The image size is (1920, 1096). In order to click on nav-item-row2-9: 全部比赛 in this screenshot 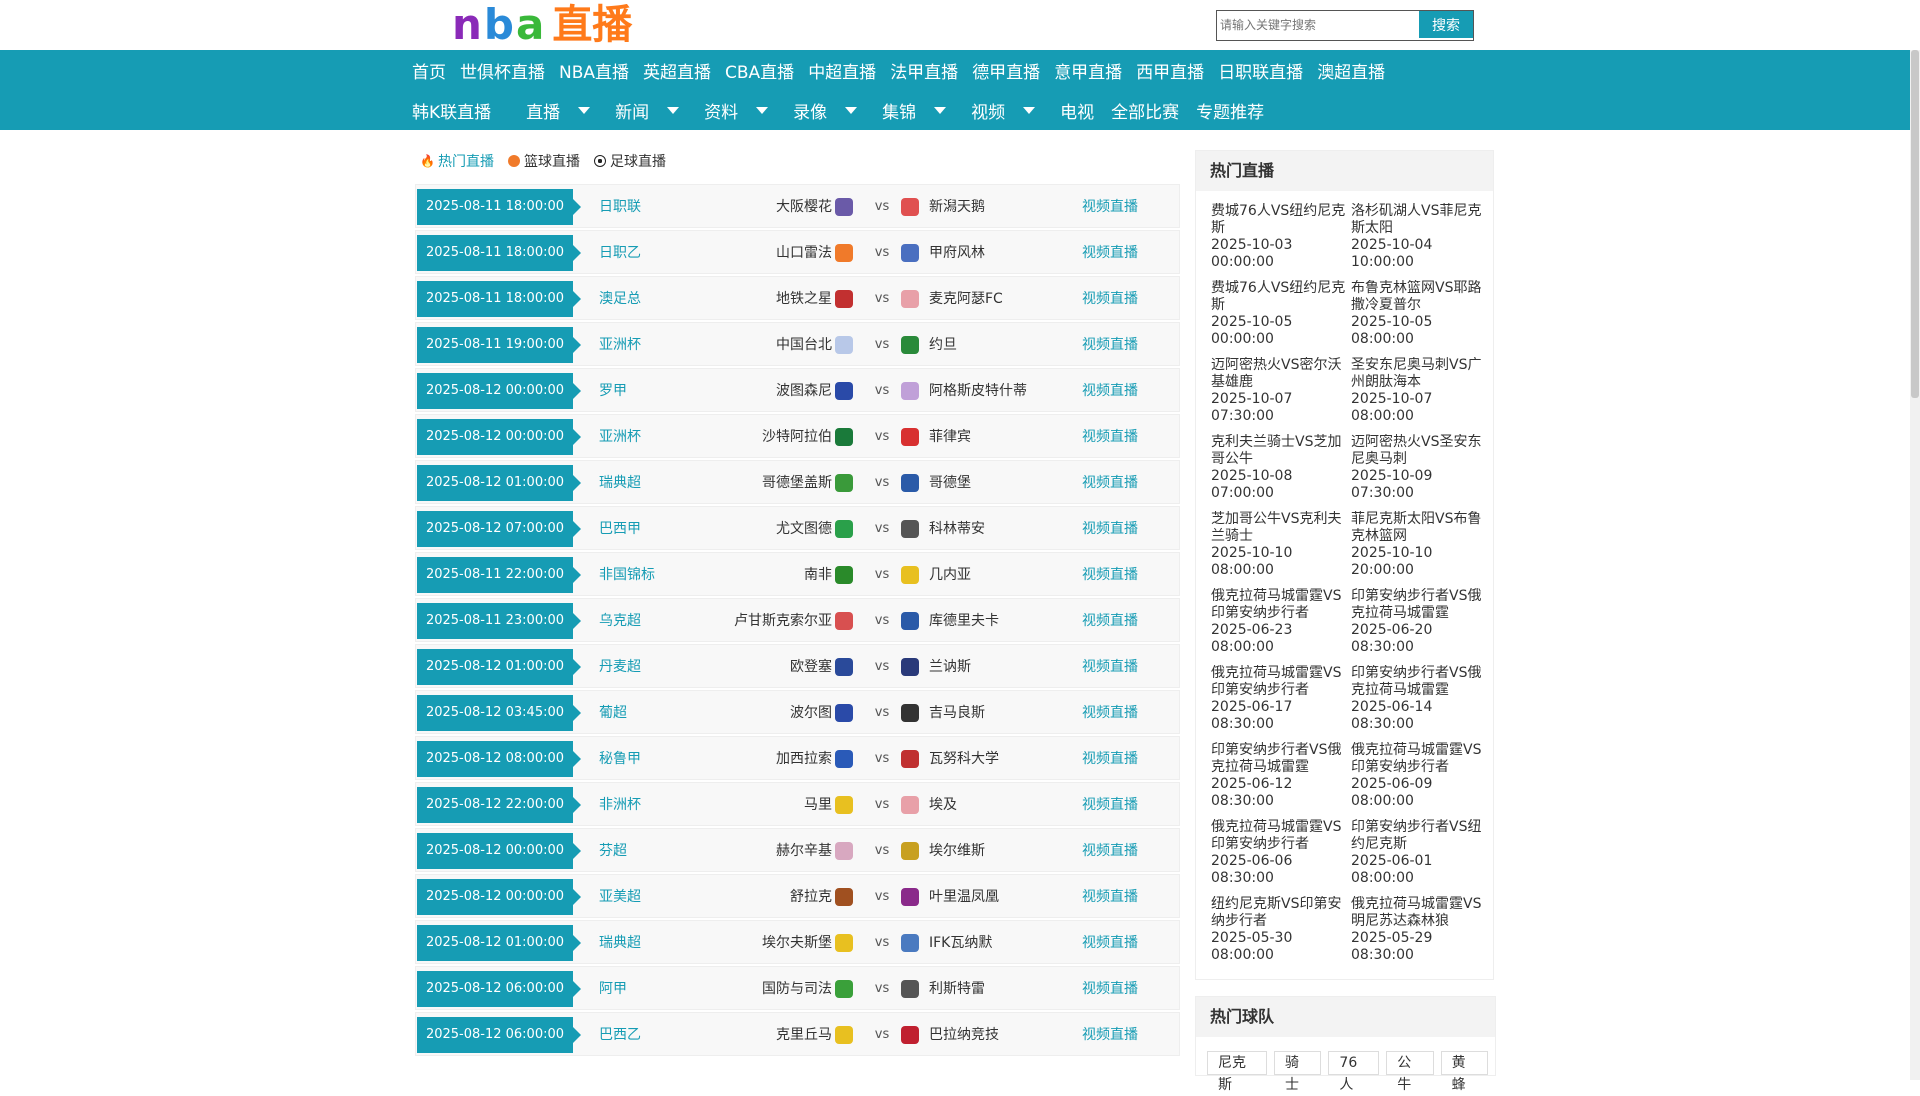, I will do `click(1146, 110)`.